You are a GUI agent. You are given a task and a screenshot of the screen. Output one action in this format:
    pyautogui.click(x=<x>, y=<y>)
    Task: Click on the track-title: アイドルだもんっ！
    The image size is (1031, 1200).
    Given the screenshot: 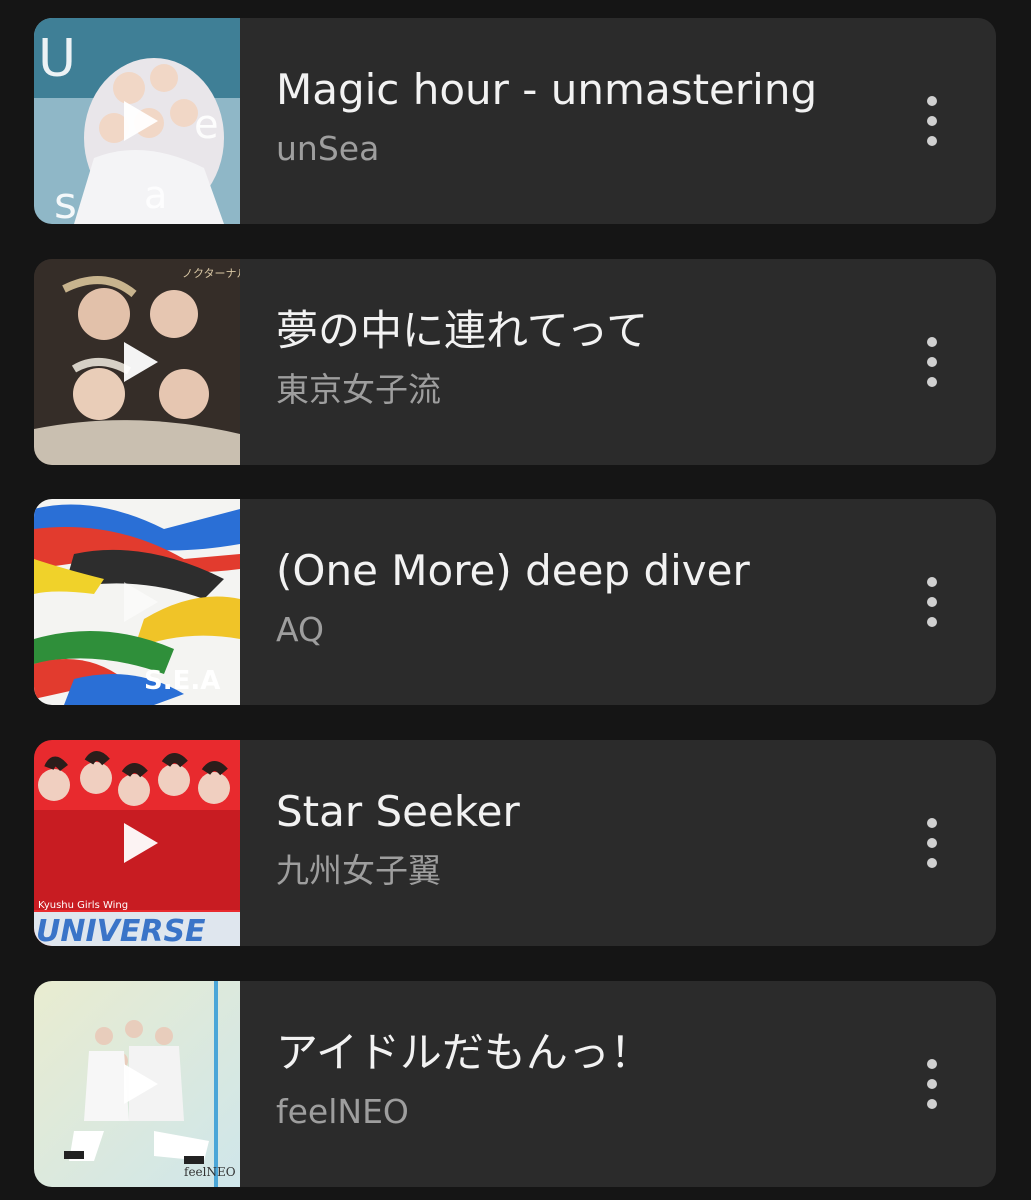 What is the action you would take?
    pyautogui.click(x=464, y=1052)
    